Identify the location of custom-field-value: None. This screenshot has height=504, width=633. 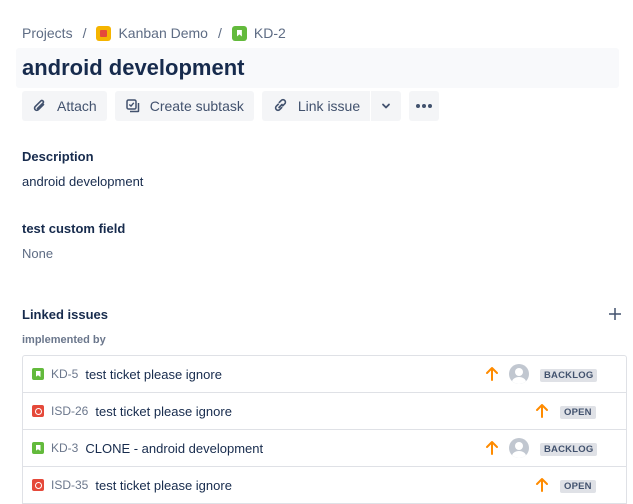
(37, 253).